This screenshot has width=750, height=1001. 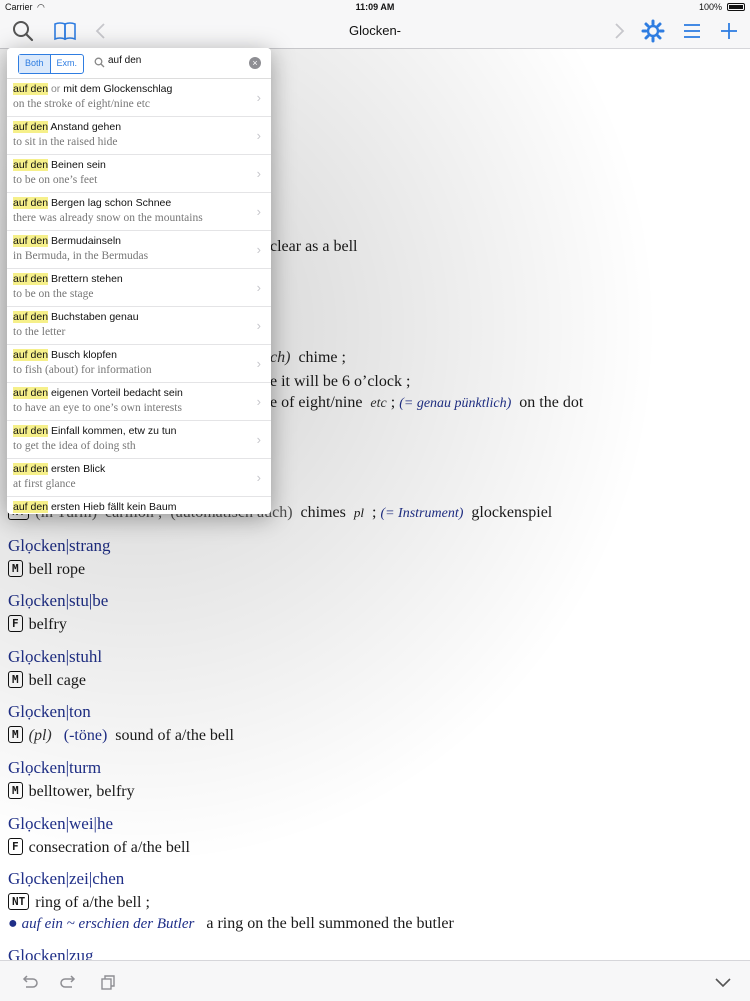 I want to click on status-time: 11:09 AM, so click(x=375, y=7).